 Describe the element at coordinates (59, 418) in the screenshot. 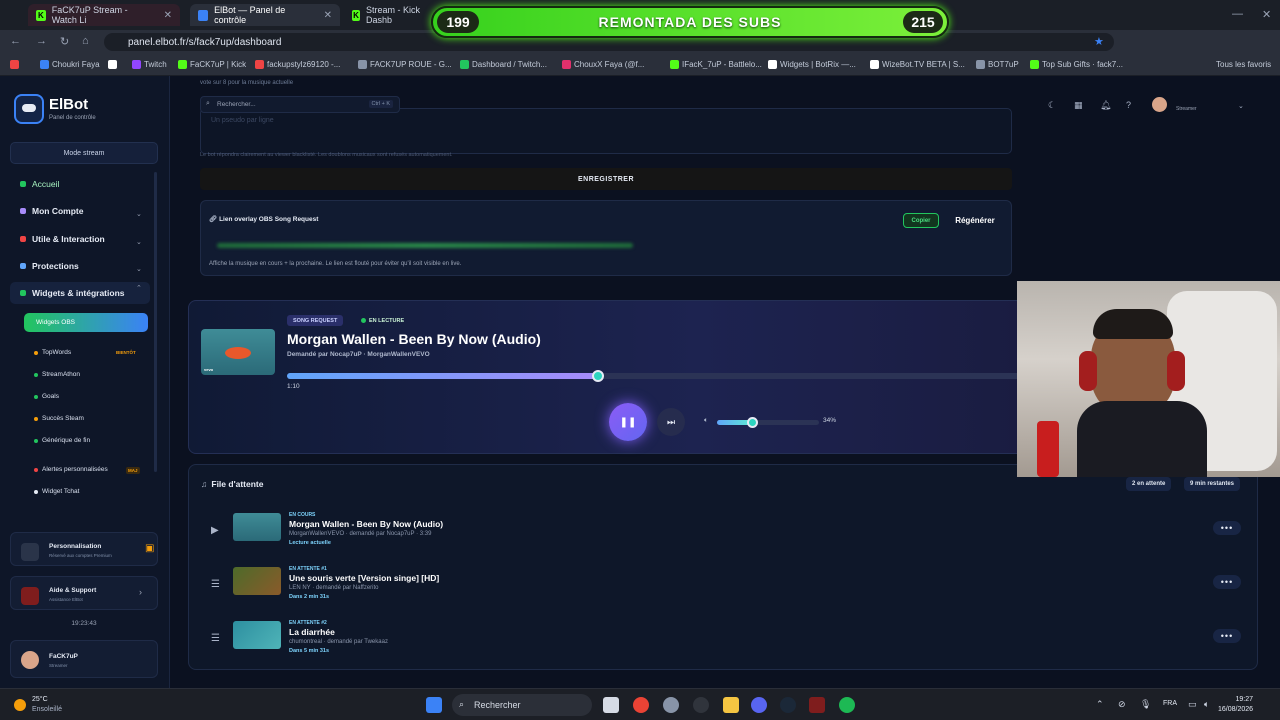

I see `sidebar-item-succes-steam: Succès Steam` at that location.